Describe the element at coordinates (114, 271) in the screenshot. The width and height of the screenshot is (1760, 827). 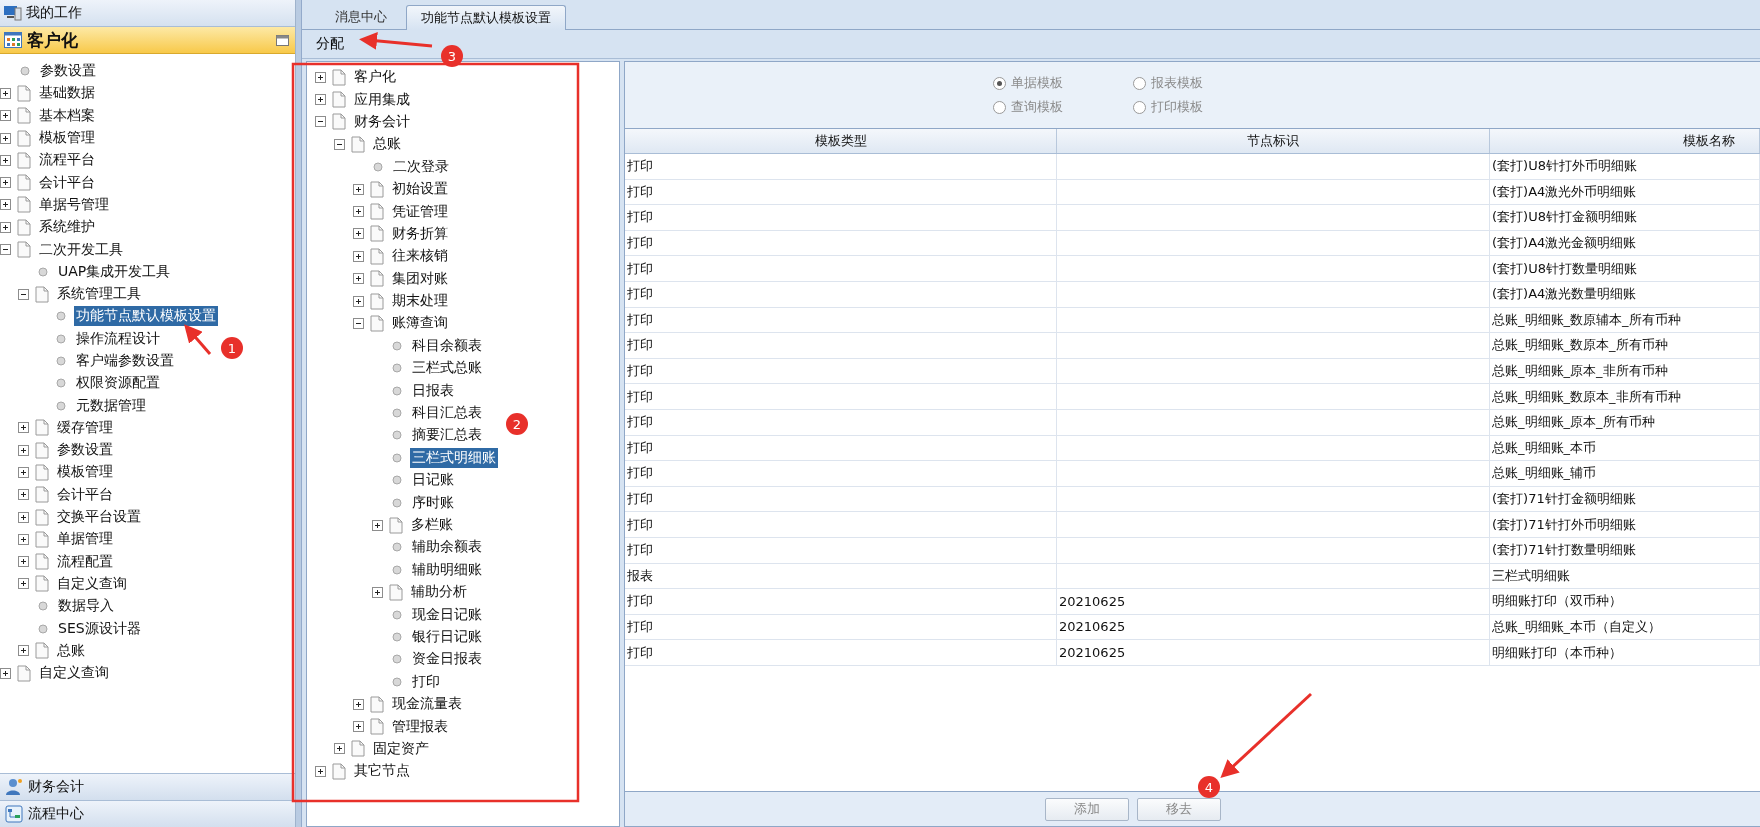
I see `tree-item: UAP集成开发工具` at that location.